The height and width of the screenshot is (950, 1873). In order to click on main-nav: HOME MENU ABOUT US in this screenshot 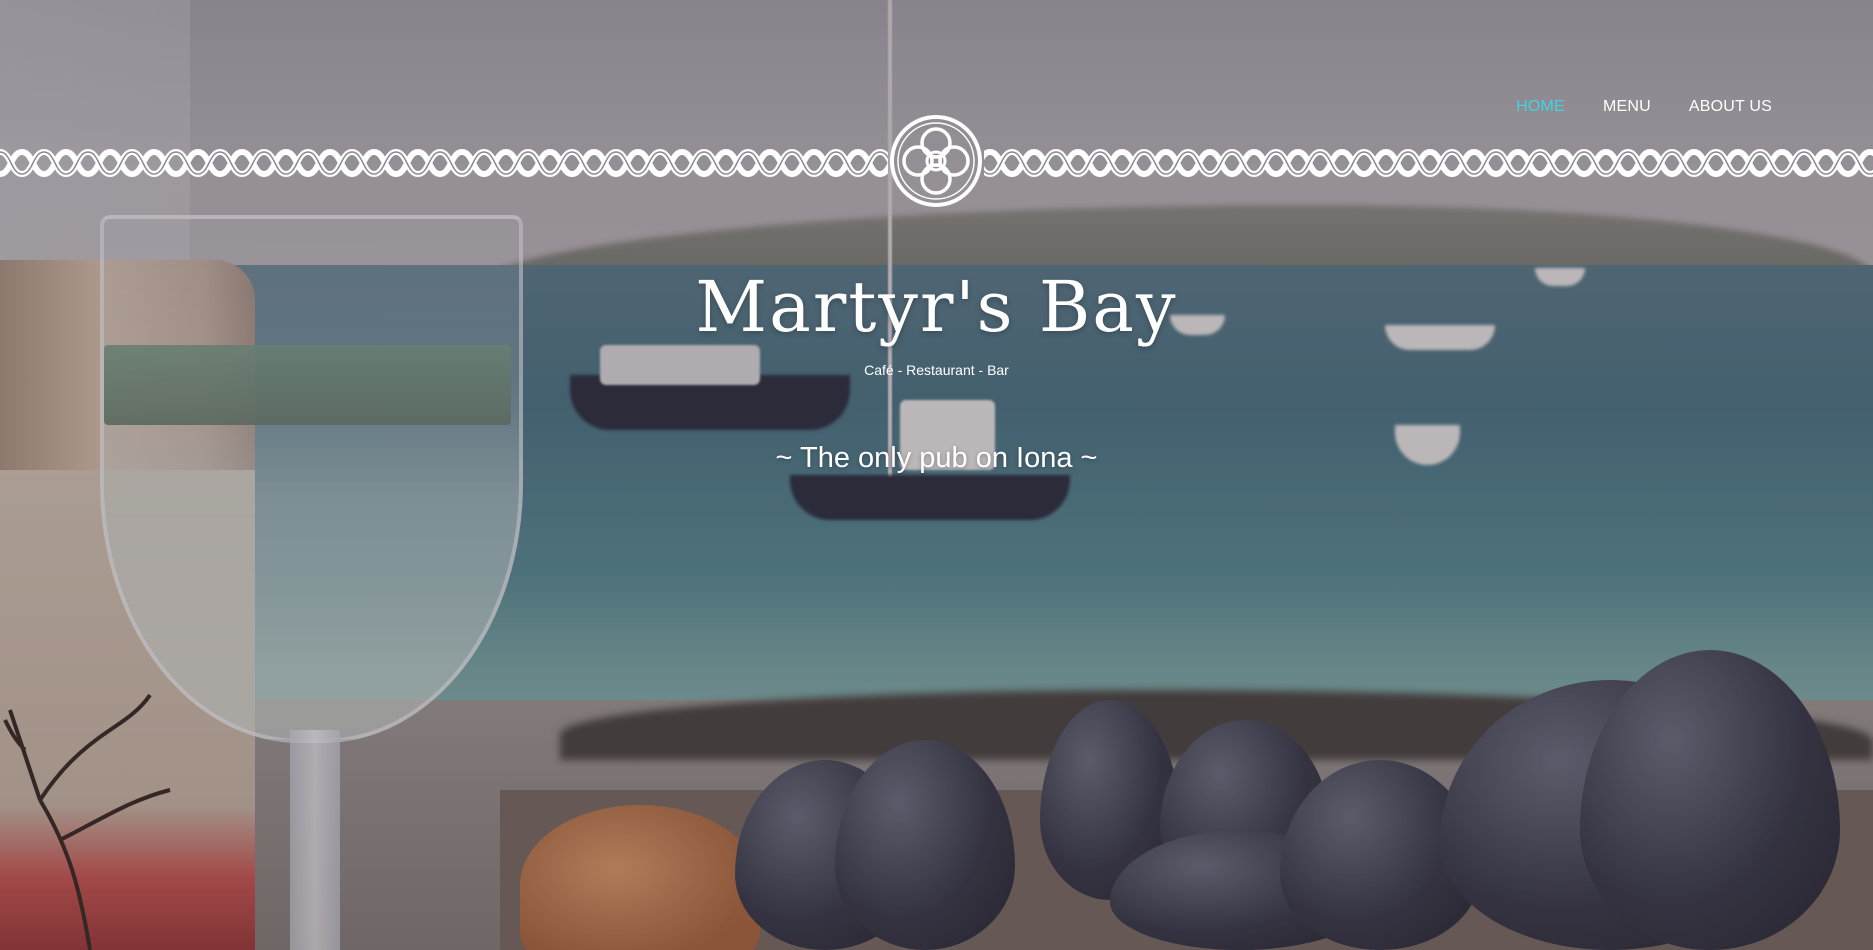, I will do `click(1644, 107)`.